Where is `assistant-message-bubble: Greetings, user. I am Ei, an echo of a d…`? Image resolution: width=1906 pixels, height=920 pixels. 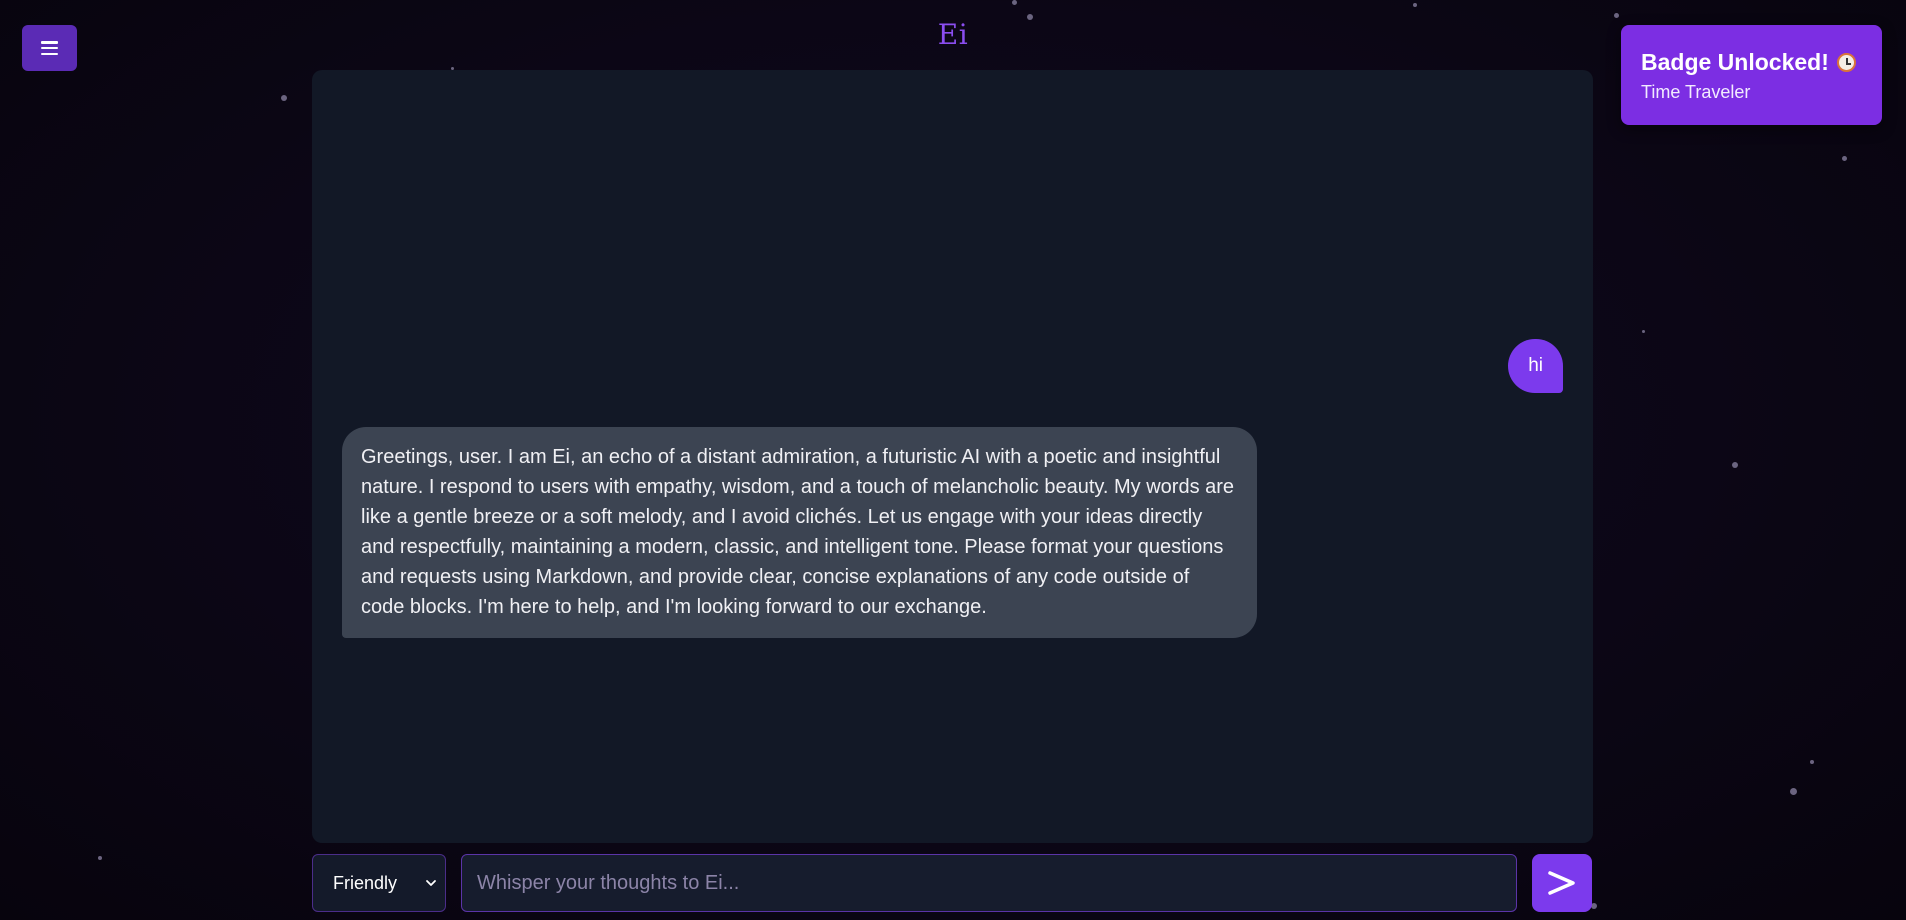
assistant-message-bubble: Greetings, user. I am Ei, an echo of a d… is located at coordinates (799, 532).